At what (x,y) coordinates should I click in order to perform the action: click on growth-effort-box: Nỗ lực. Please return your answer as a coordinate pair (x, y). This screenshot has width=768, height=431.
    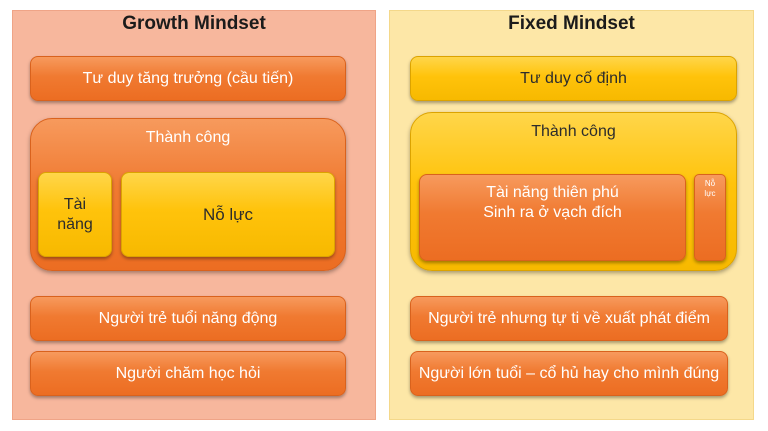
    Looking at the image, I should click on (228, 214).